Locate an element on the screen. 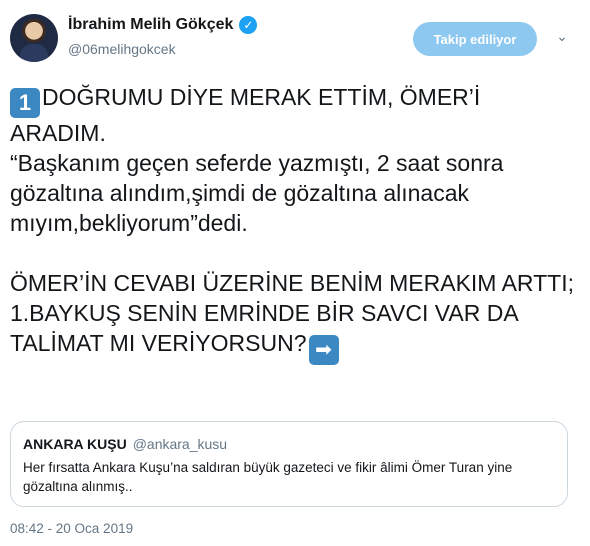 This screenshot has height=546, width=590. quoted-tweet-header: ANKARA KUŞU @ankara_kusu is located at coordinates (289, 444).